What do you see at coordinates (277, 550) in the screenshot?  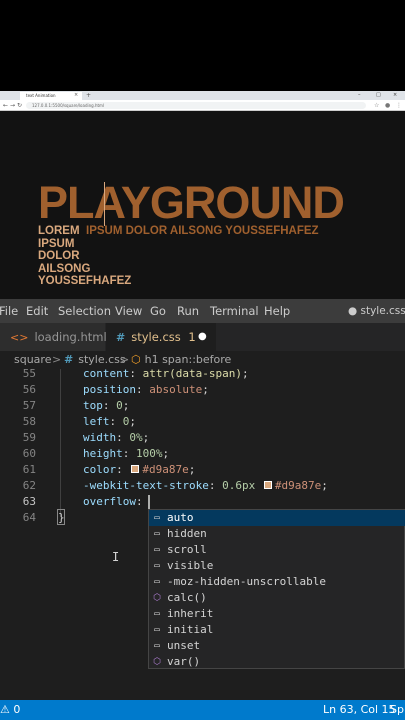 I see `suggestion-item: ▭ scroll` at bounding box center [277, 550].